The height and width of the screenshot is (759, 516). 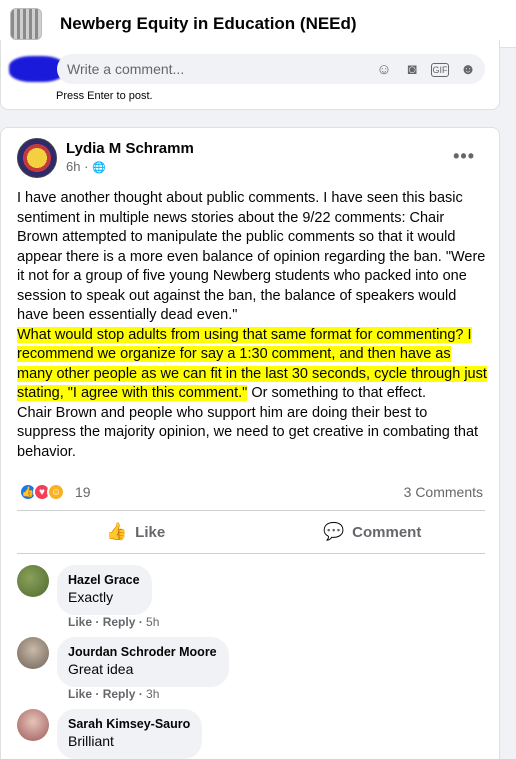 What do you see at coordinates (117, 531) in the screenshot?
I see `like-icon: 👍` at bounding box center [117, 531].